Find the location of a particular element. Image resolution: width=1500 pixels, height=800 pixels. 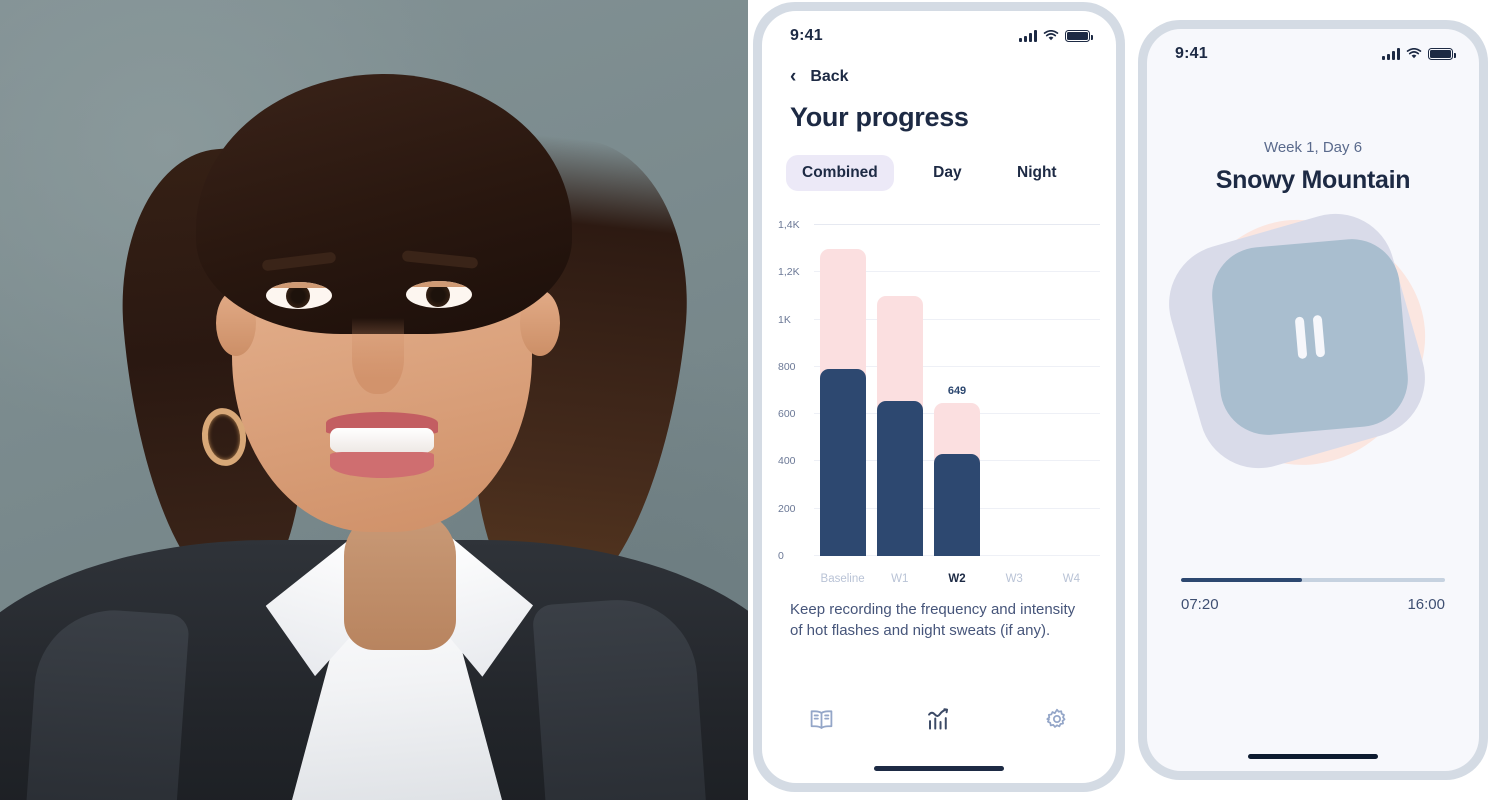

bar-value-label: 649 is located at coordinates (957, 390).